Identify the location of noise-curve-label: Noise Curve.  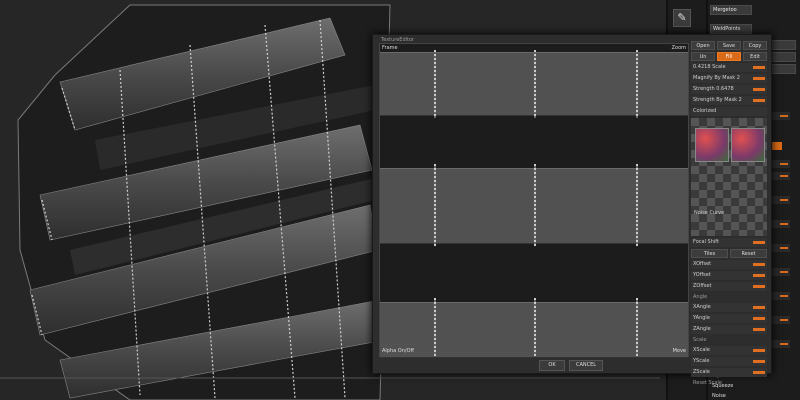
(709, 213).